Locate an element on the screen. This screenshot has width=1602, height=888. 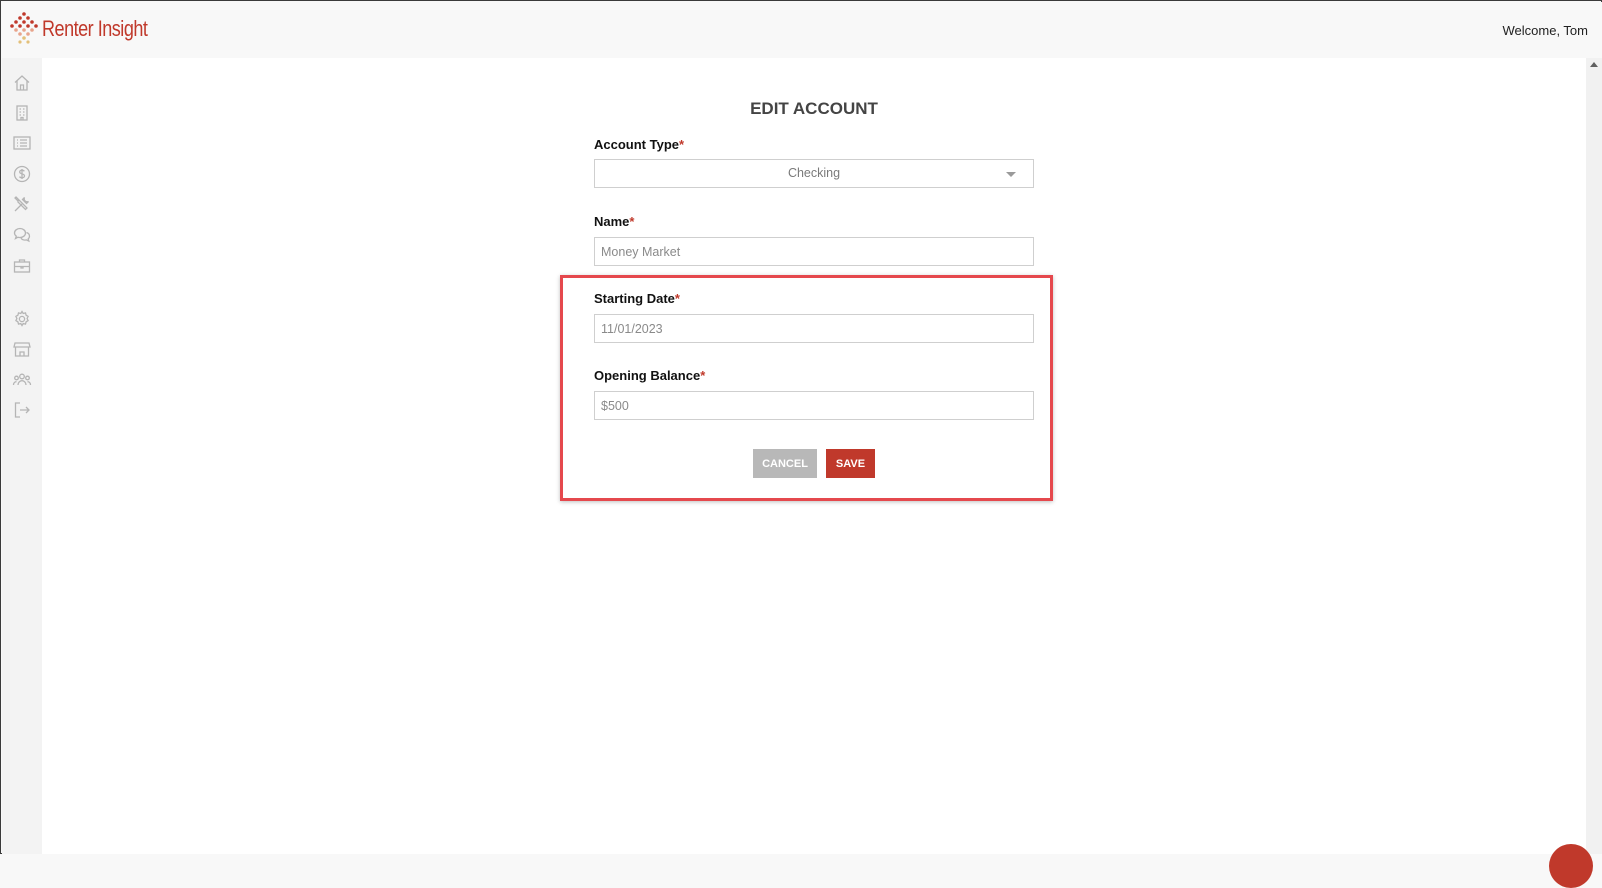
top-header: Renter Insight Welcome, Tom is located at coordinates (802, 30).